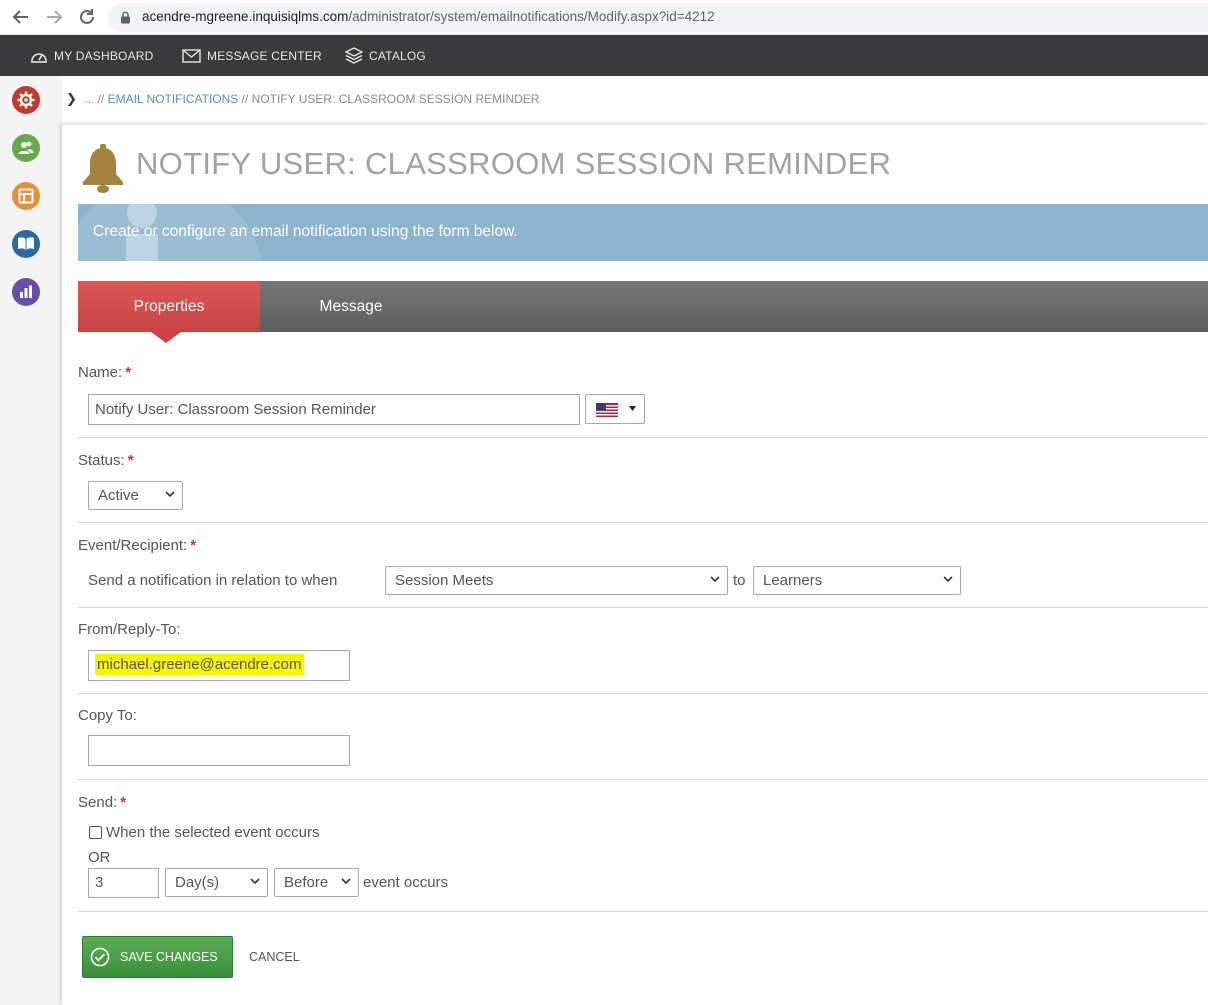  What do you see at coordinates (219, 750) in the screenshot?
I see `copy-to-input` at bounding box center [219, 750].